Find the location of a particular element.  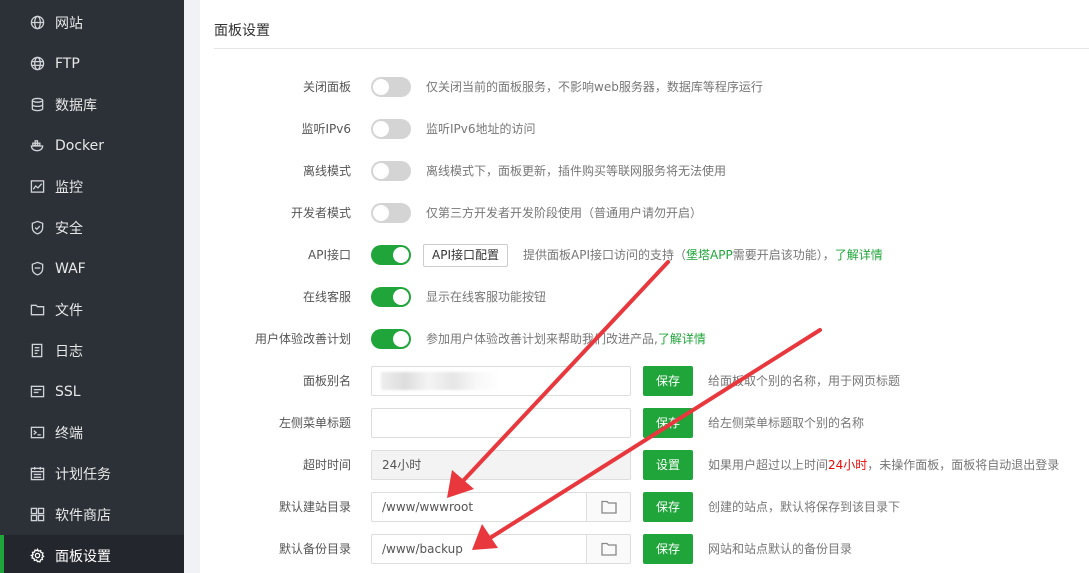

setting-description: 参加用户体验改善计划来帮助我们改进产品,了解详情 is located at coordinates (566, 339).